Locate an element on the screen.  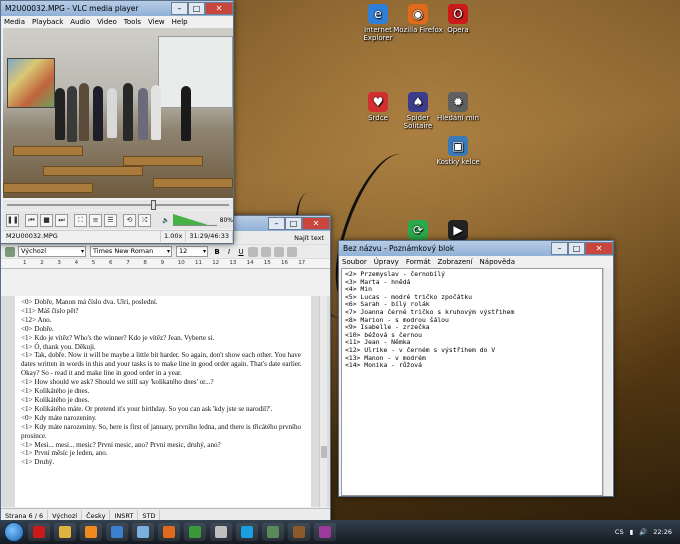
notepad-scrollbar is located at coordinates (607, 382).